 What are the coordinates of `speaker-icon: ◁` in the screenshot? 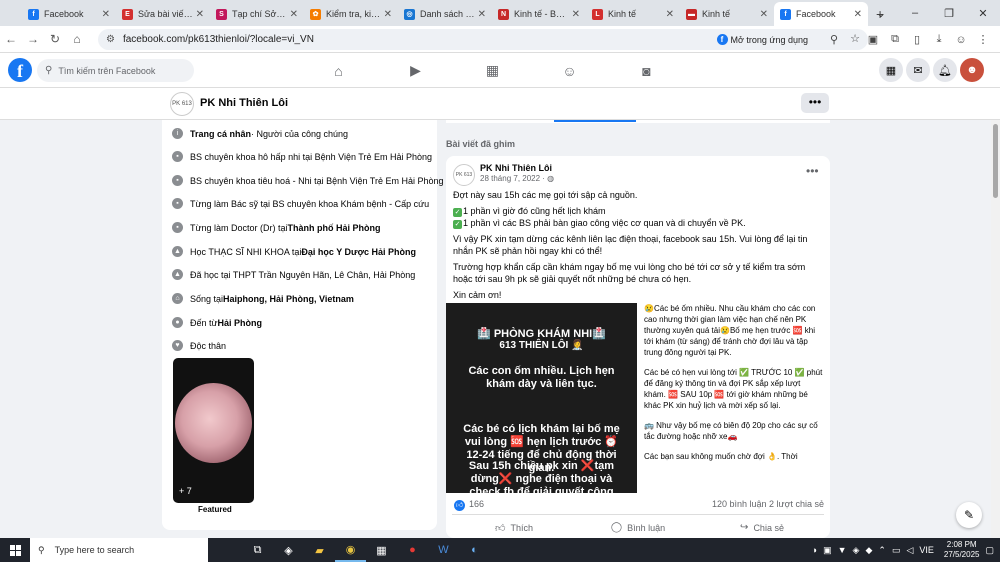 It's located at (909, 550).